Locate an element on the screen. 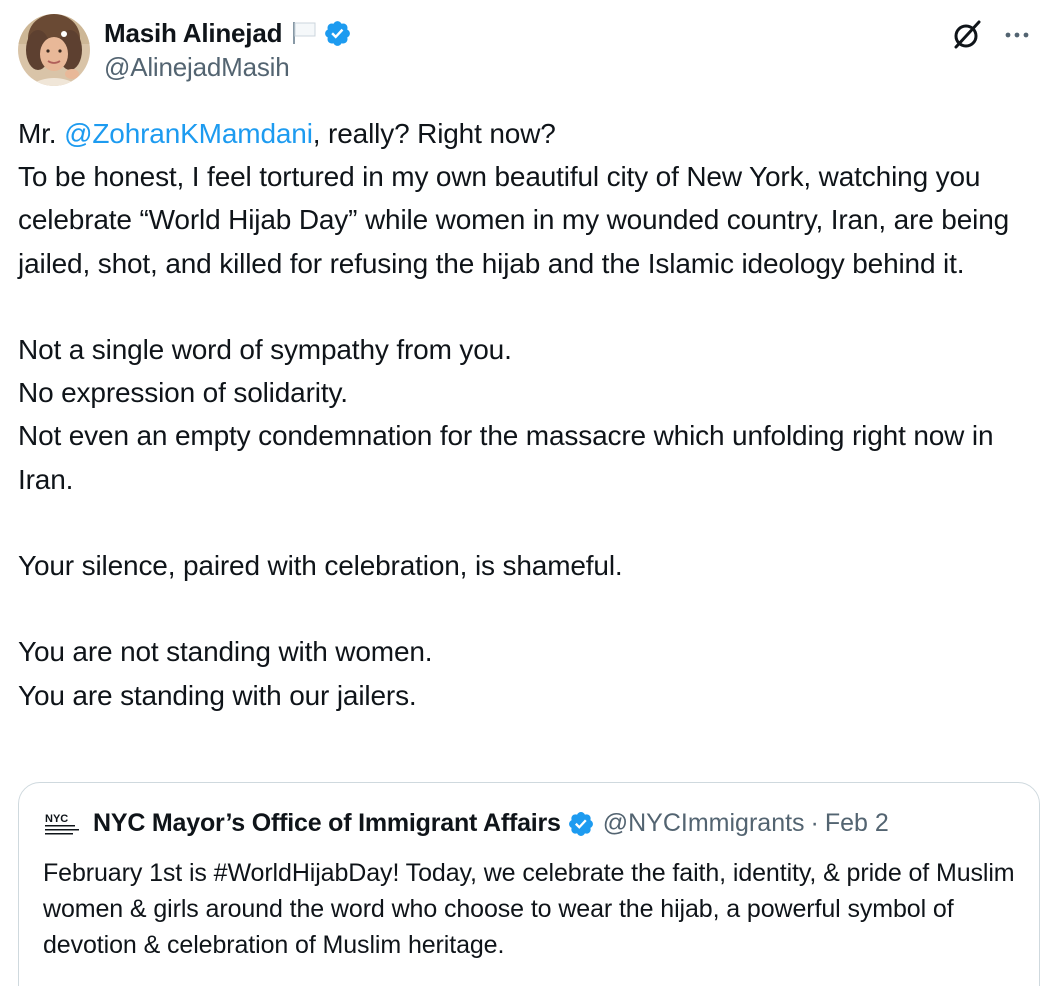 The height and width of the screenshot is (986, 1040). white-flag-icon is located at coordinates (304, 33).